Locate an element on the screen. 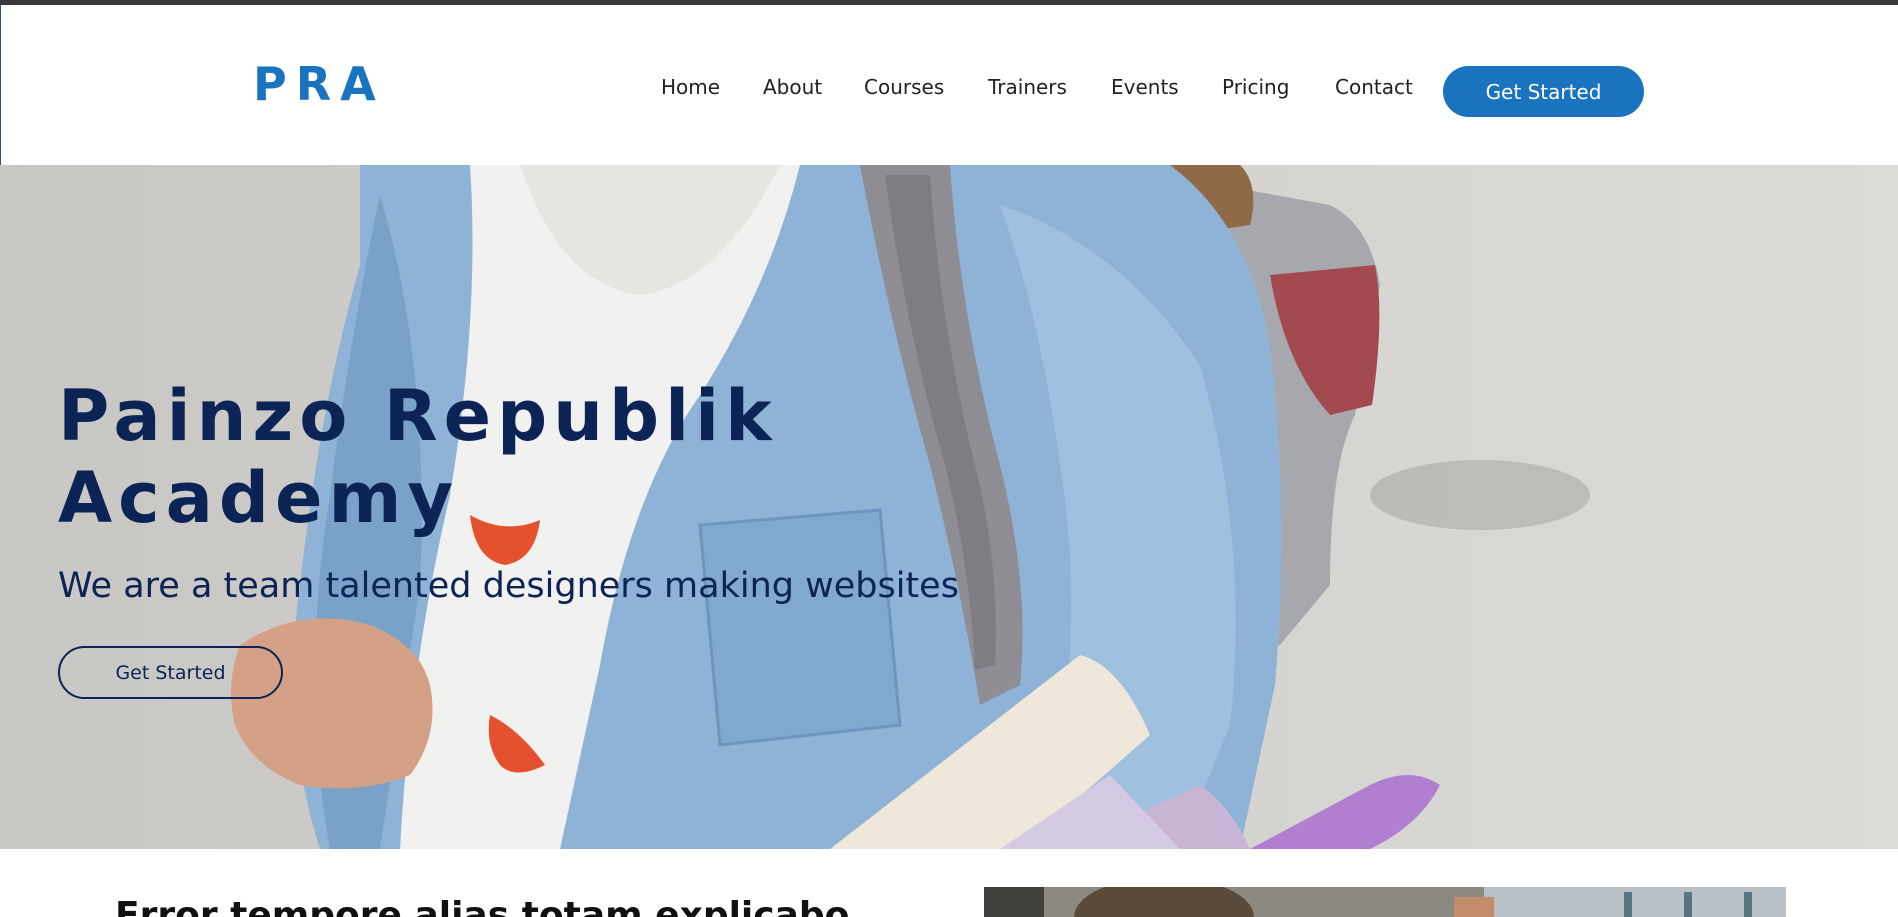 Image resolution: width=1898 pixels, height=917 pixels. hero-get-started-button: Get Started is located at coordinates (170, 672).